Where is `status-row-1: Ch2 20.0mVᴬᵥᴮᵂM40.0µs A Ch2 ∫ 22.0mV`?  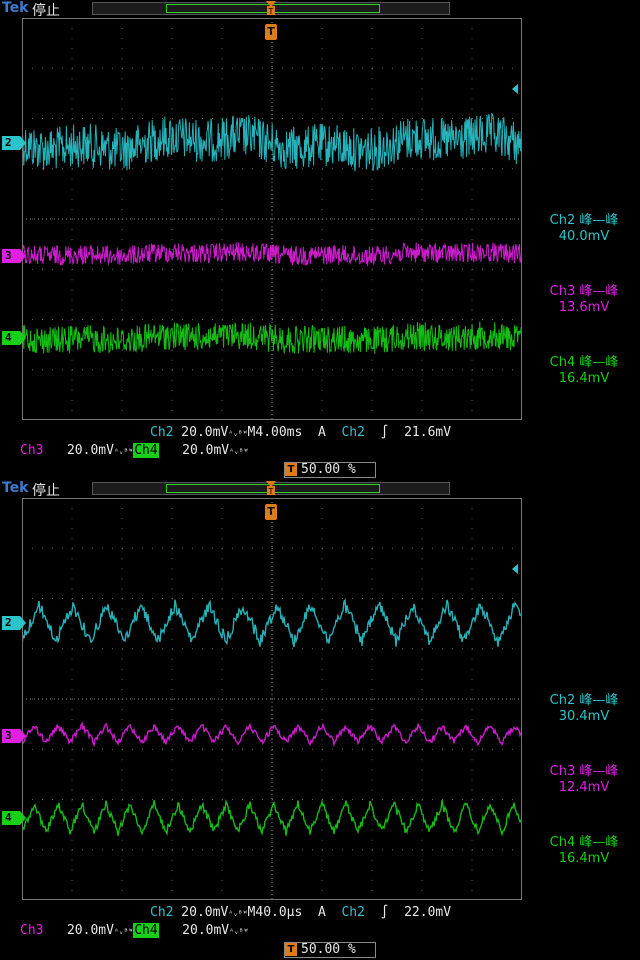 status-row-1: Ch2 20.0mVᴬᵥᴮᵂM40.0µs A Ch2 ∫ 22.0mV is located at coordinates (300, 913).